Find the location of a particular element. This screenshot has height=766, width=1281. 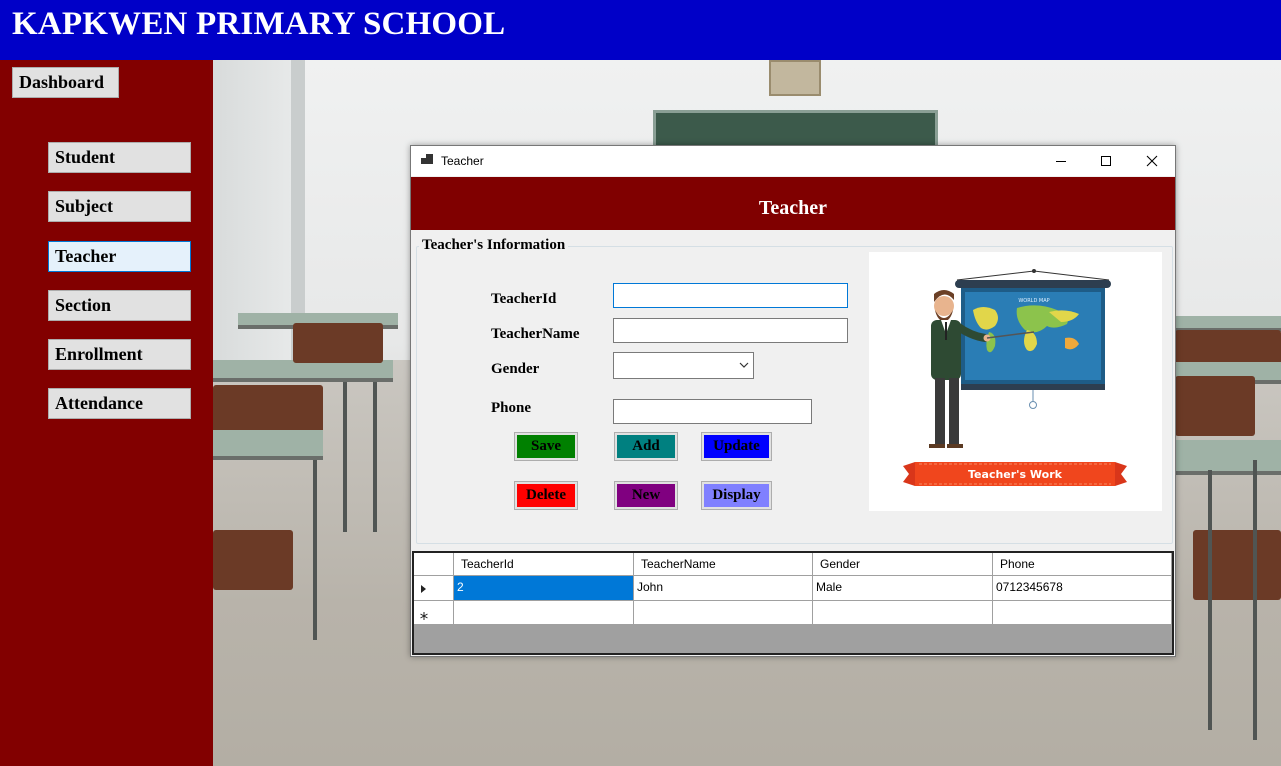

grid-new-row-header is located at coordinates (434, 613).